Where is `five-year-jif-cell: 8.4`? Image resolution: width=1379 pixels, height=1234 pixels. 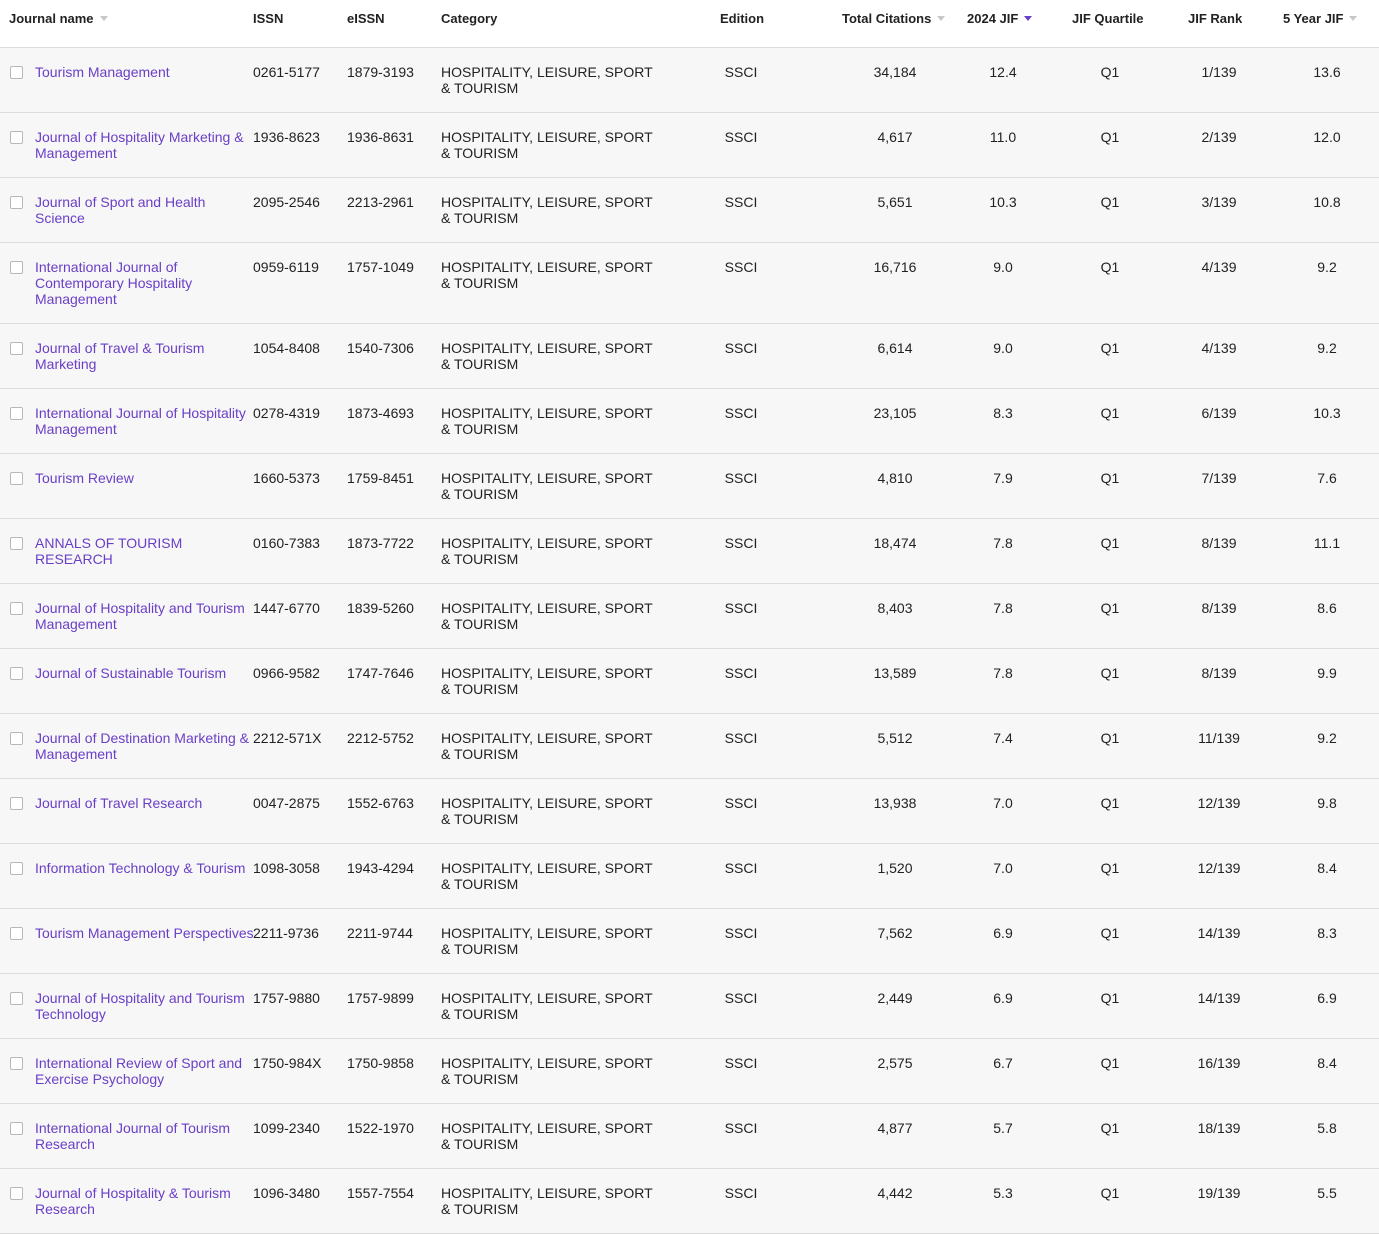 five-year-jif-cell: 8.4 is located at coordinates (1327, 1063).